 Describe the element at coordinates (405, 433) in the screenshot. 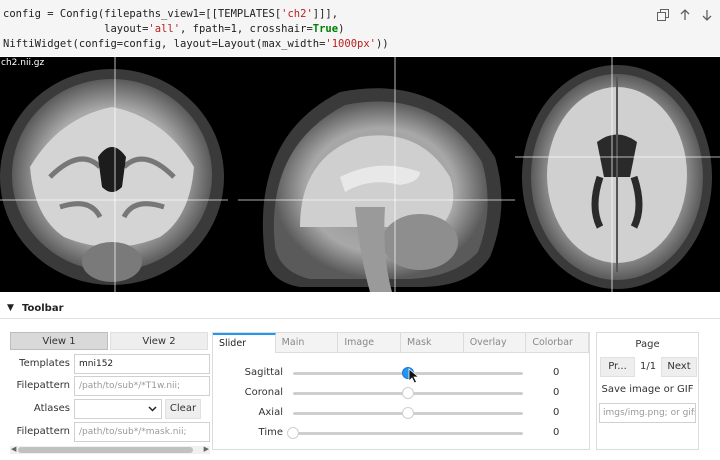

I see `time-track` at that location.